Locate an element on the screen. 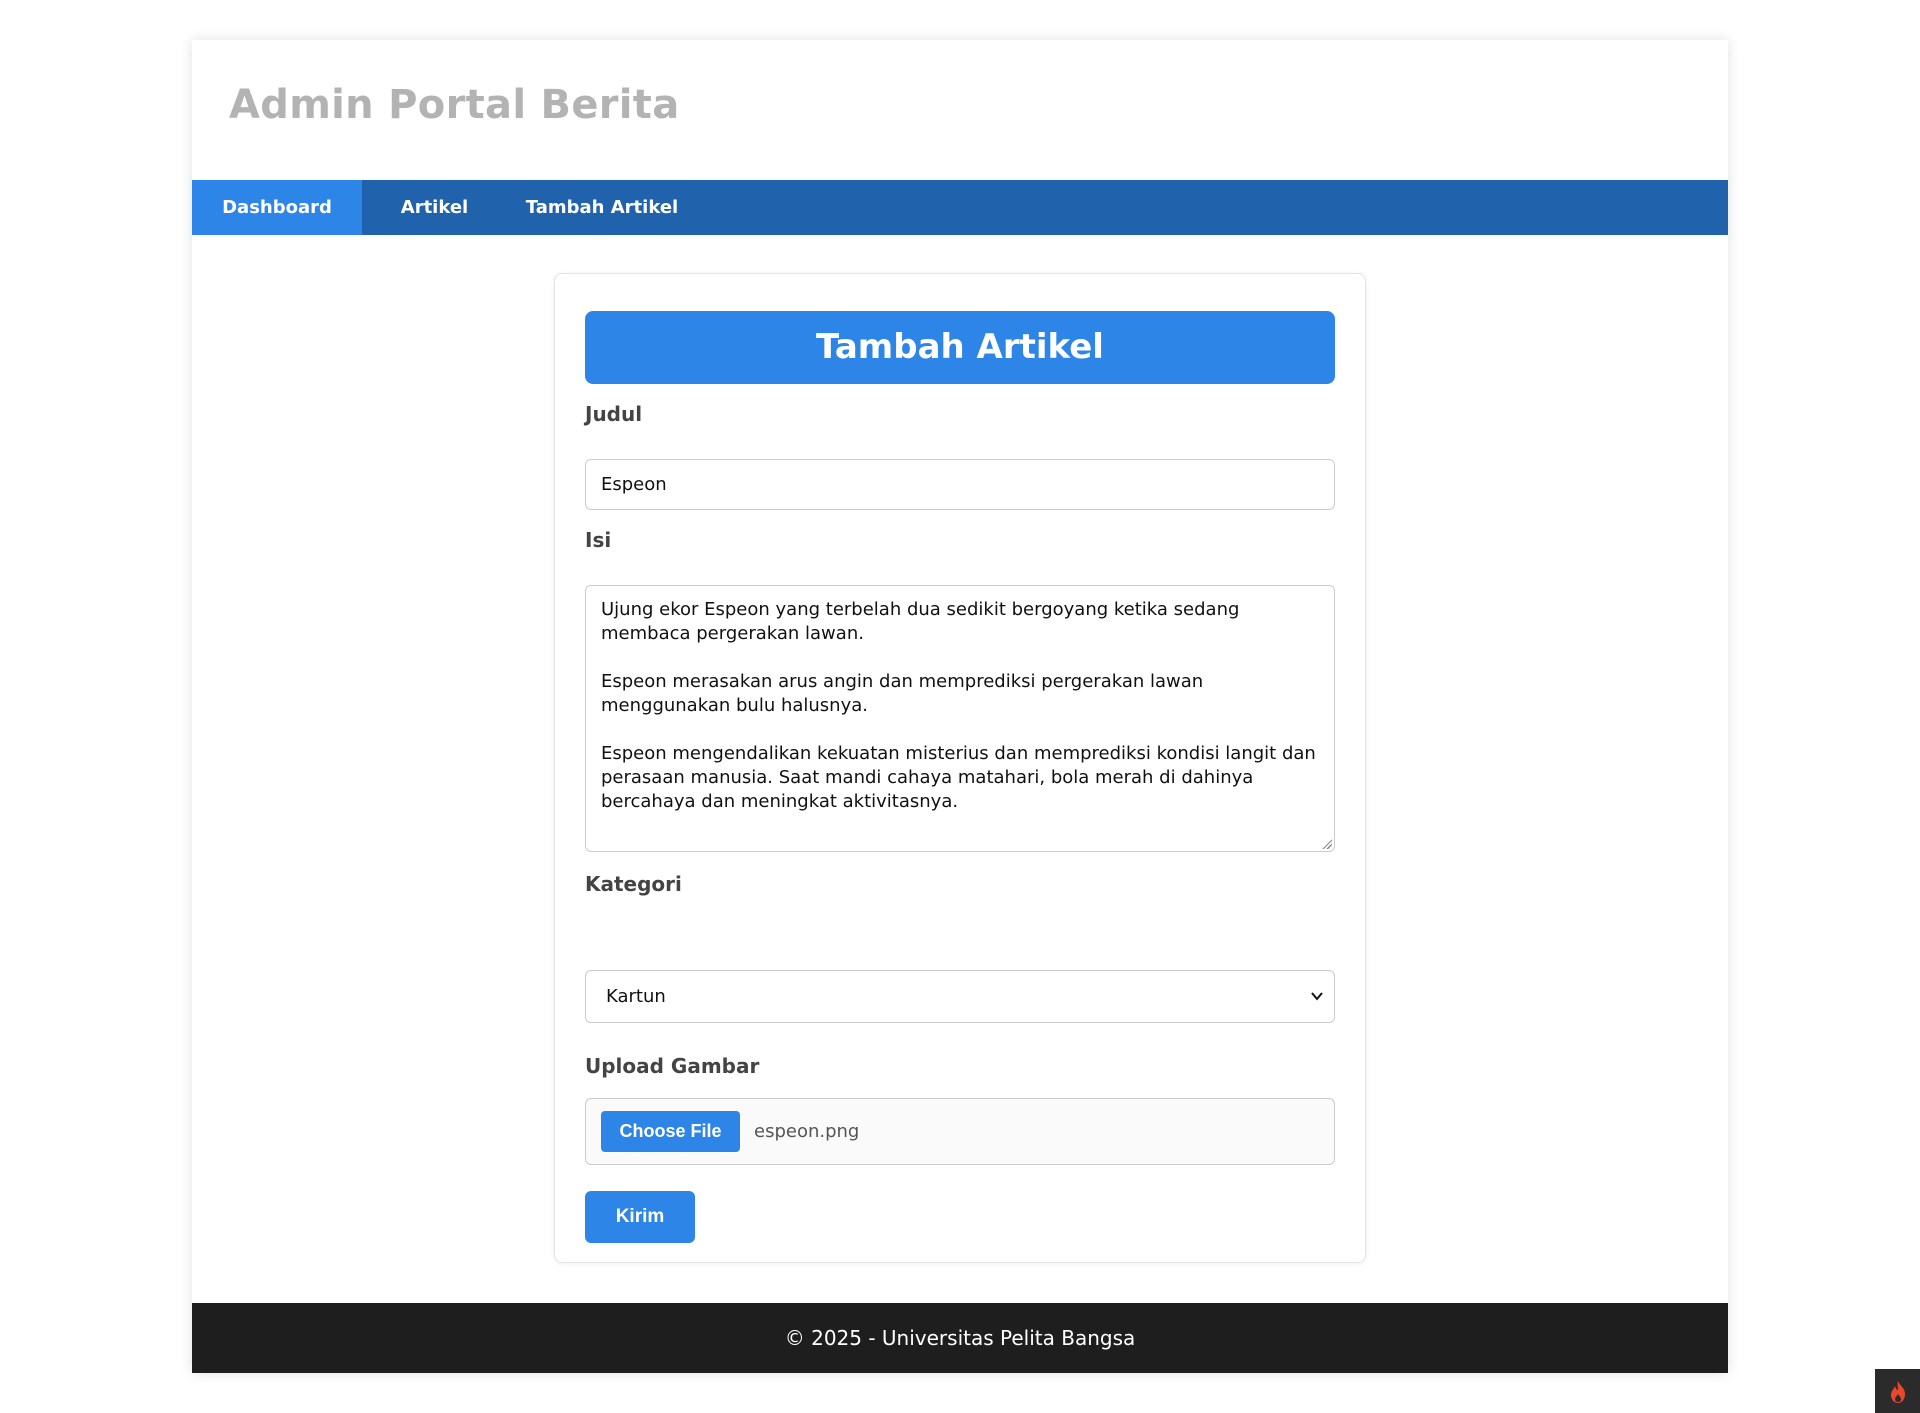 Image resolution: width=1920 pixels, height=1413 pixels. form-title: Tambah Artikel is located at coordinates (960, 347).